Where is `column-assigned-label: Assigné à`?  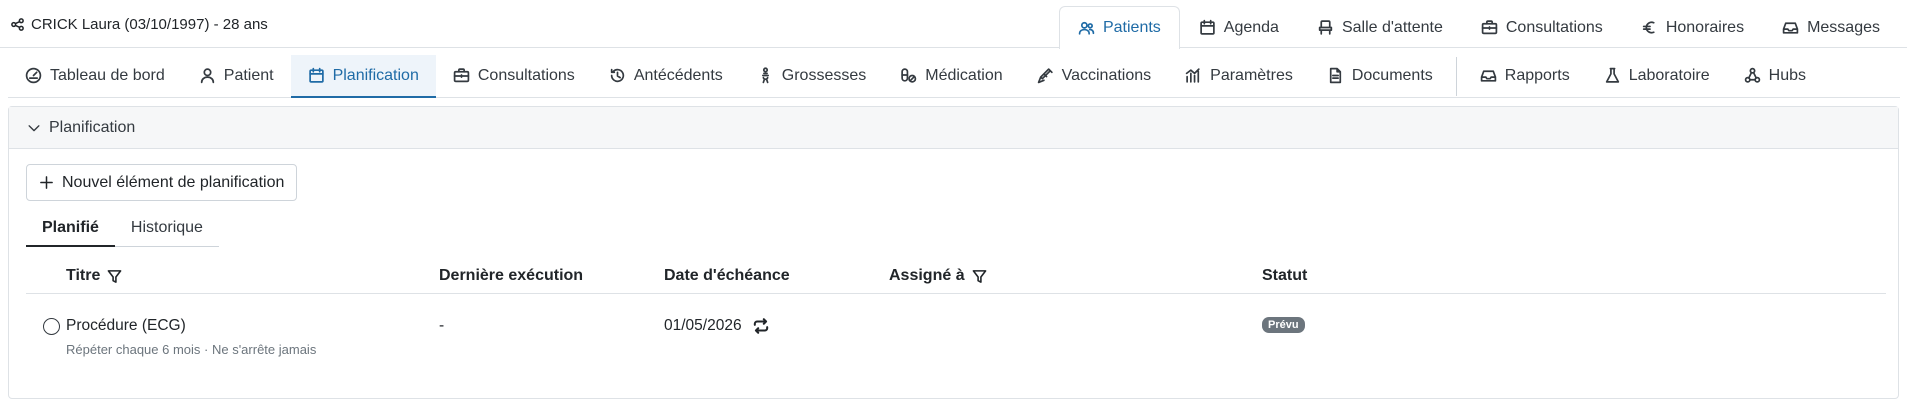 column-assigned-label: Assigné à is located at coordinates (927, 275).